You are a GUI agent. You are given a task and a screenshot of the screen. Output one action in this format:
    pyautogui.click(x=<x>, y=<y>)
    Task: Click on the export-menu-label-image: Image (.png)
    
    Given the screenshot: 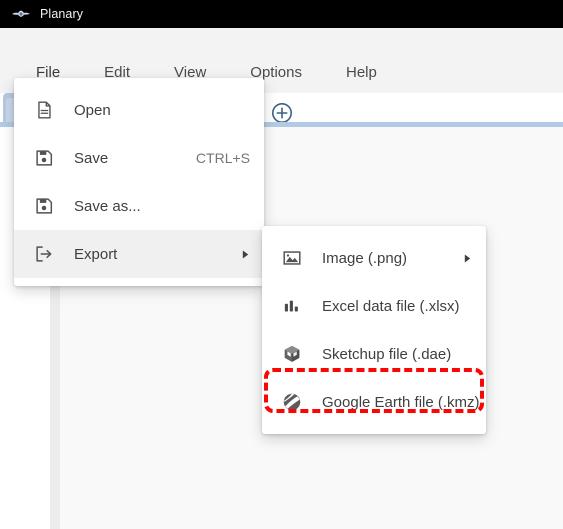 What is the action you would take?
    pyautogui.click(x=365, y=258)
    